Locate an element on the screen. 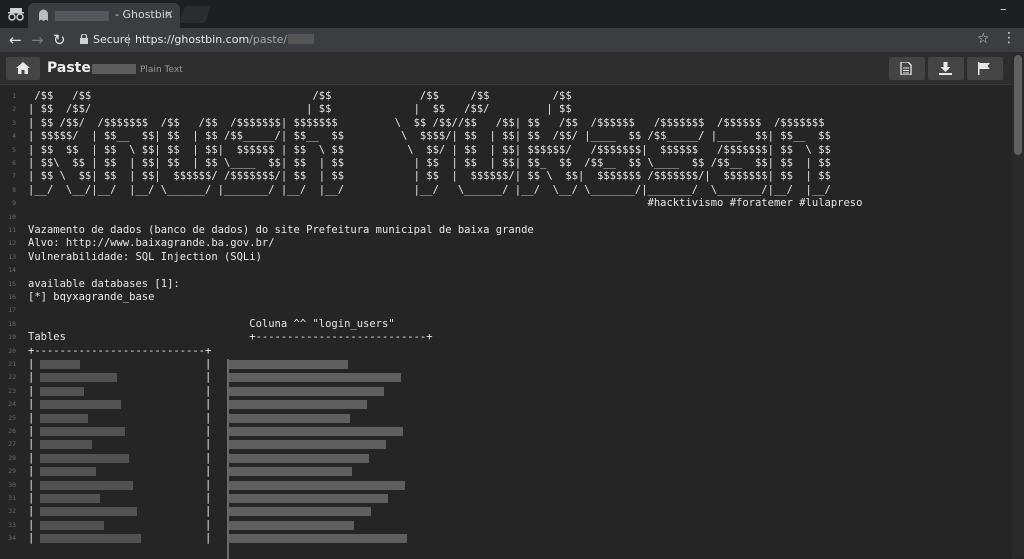  code-line: 22 | | is located at coordinates (506, 377).